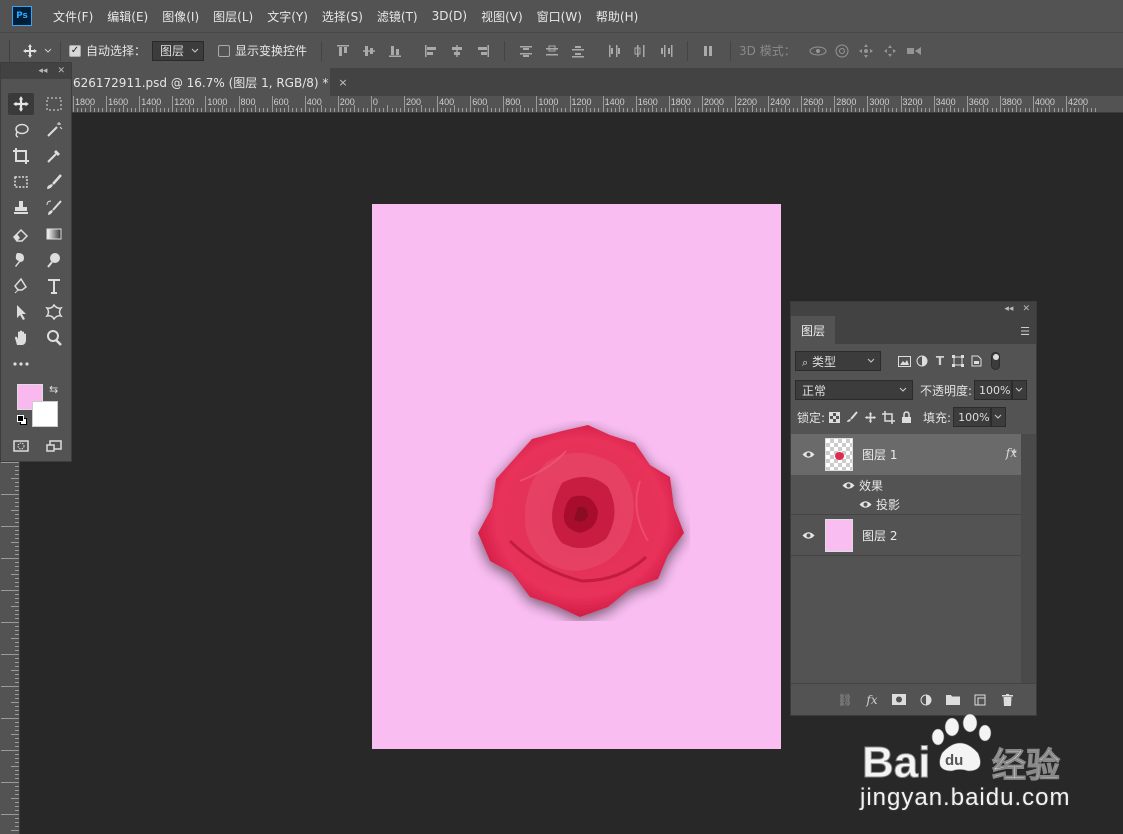  Describe the element at coordinates (21, 338) in the screenshot. I see `hand-tool-icon` at that location.